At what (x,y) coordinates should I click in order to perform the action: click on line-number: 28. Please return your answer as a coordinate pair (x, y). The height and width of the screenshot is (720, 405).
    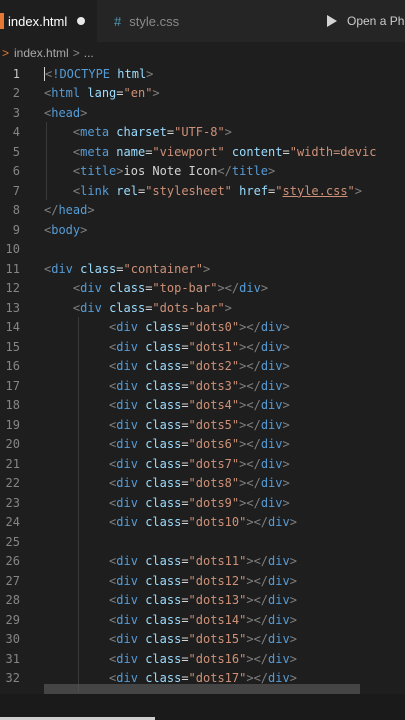
    Looking at the image, I should click on (12, 600).